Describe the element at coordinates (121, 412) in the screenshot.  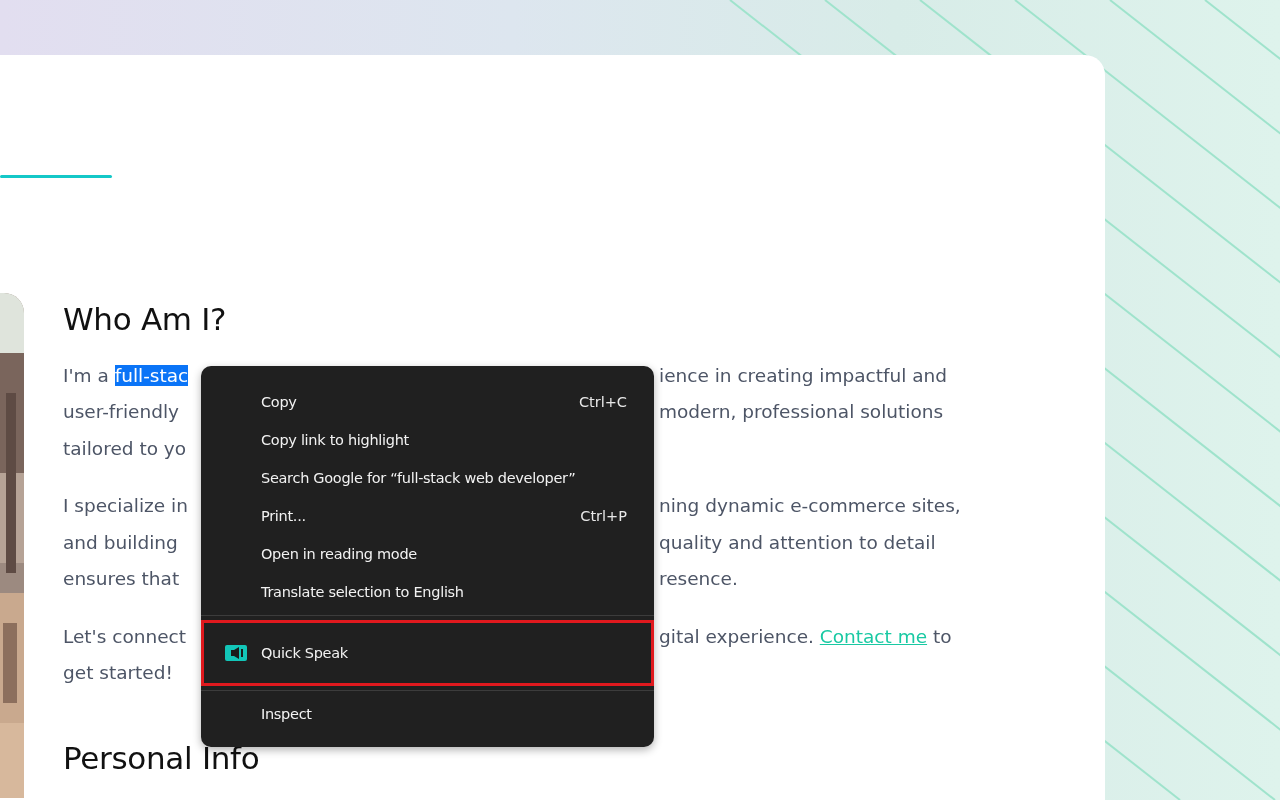
I see `paragraph-text: user-friendly` at that location.